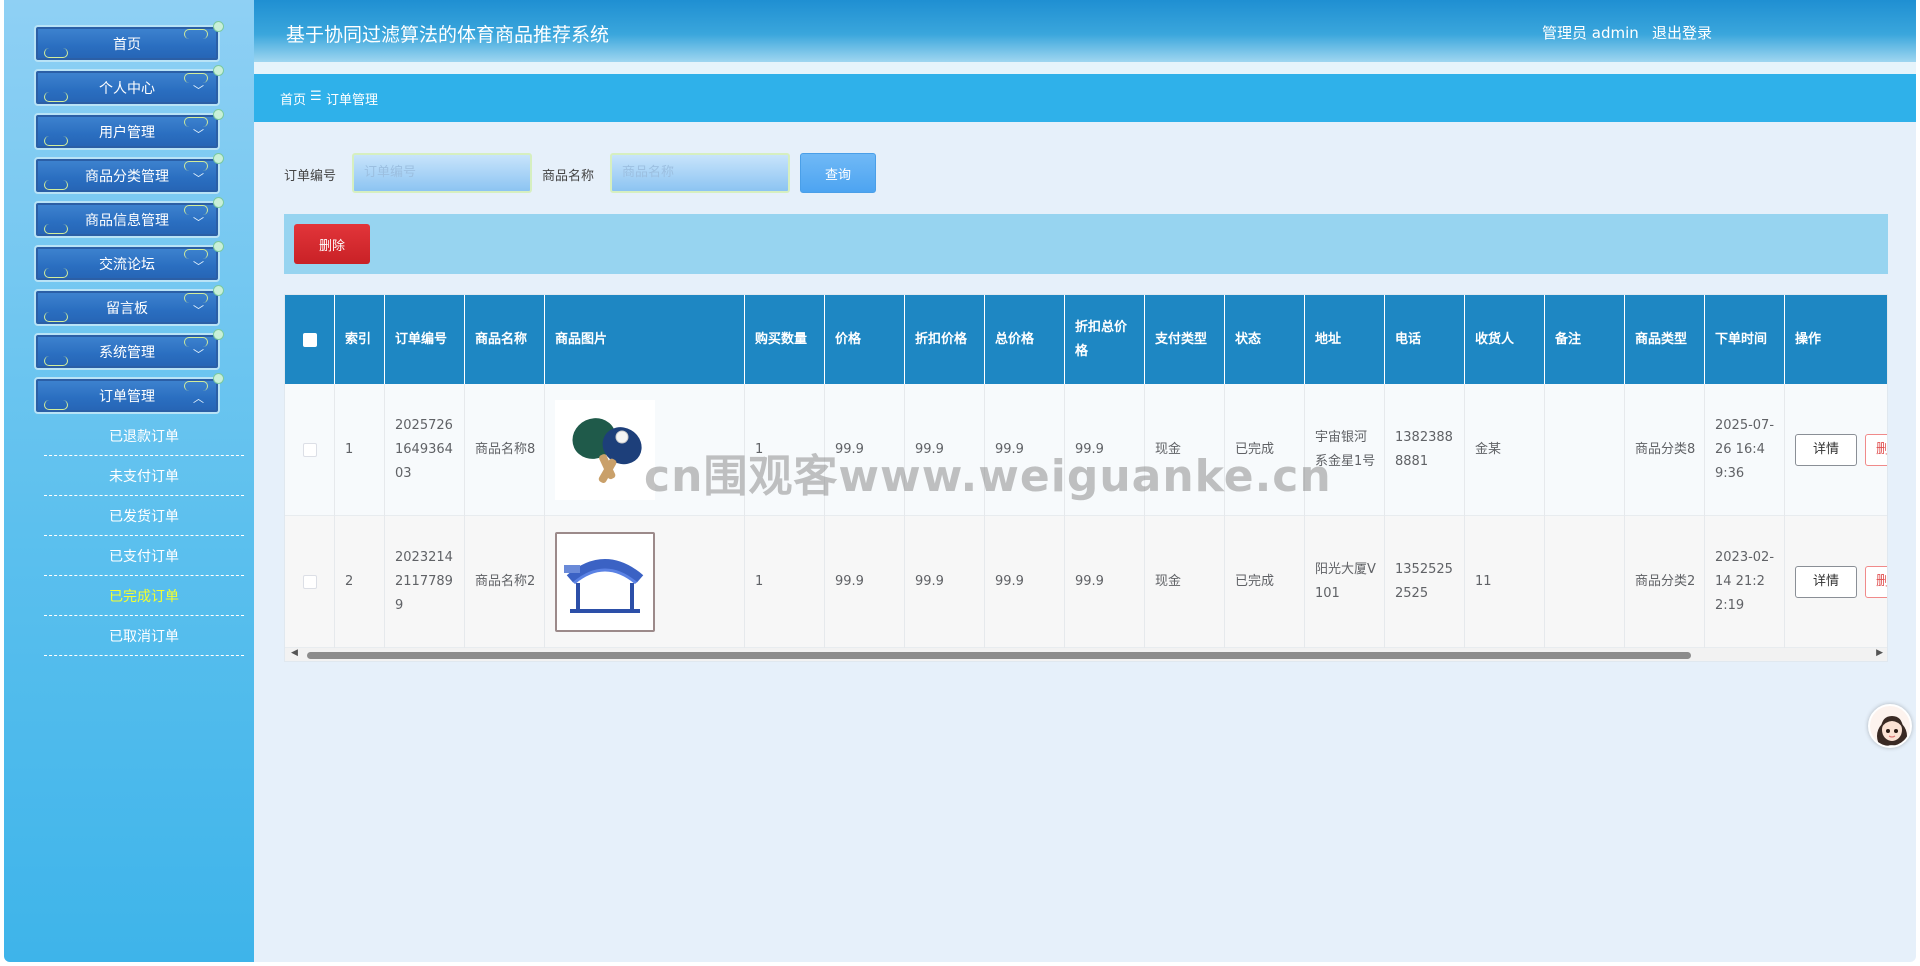 The image size is (1920, 966). I want to click on horizontal-scrollbar: ◀ ▶, so click(1086, 654).